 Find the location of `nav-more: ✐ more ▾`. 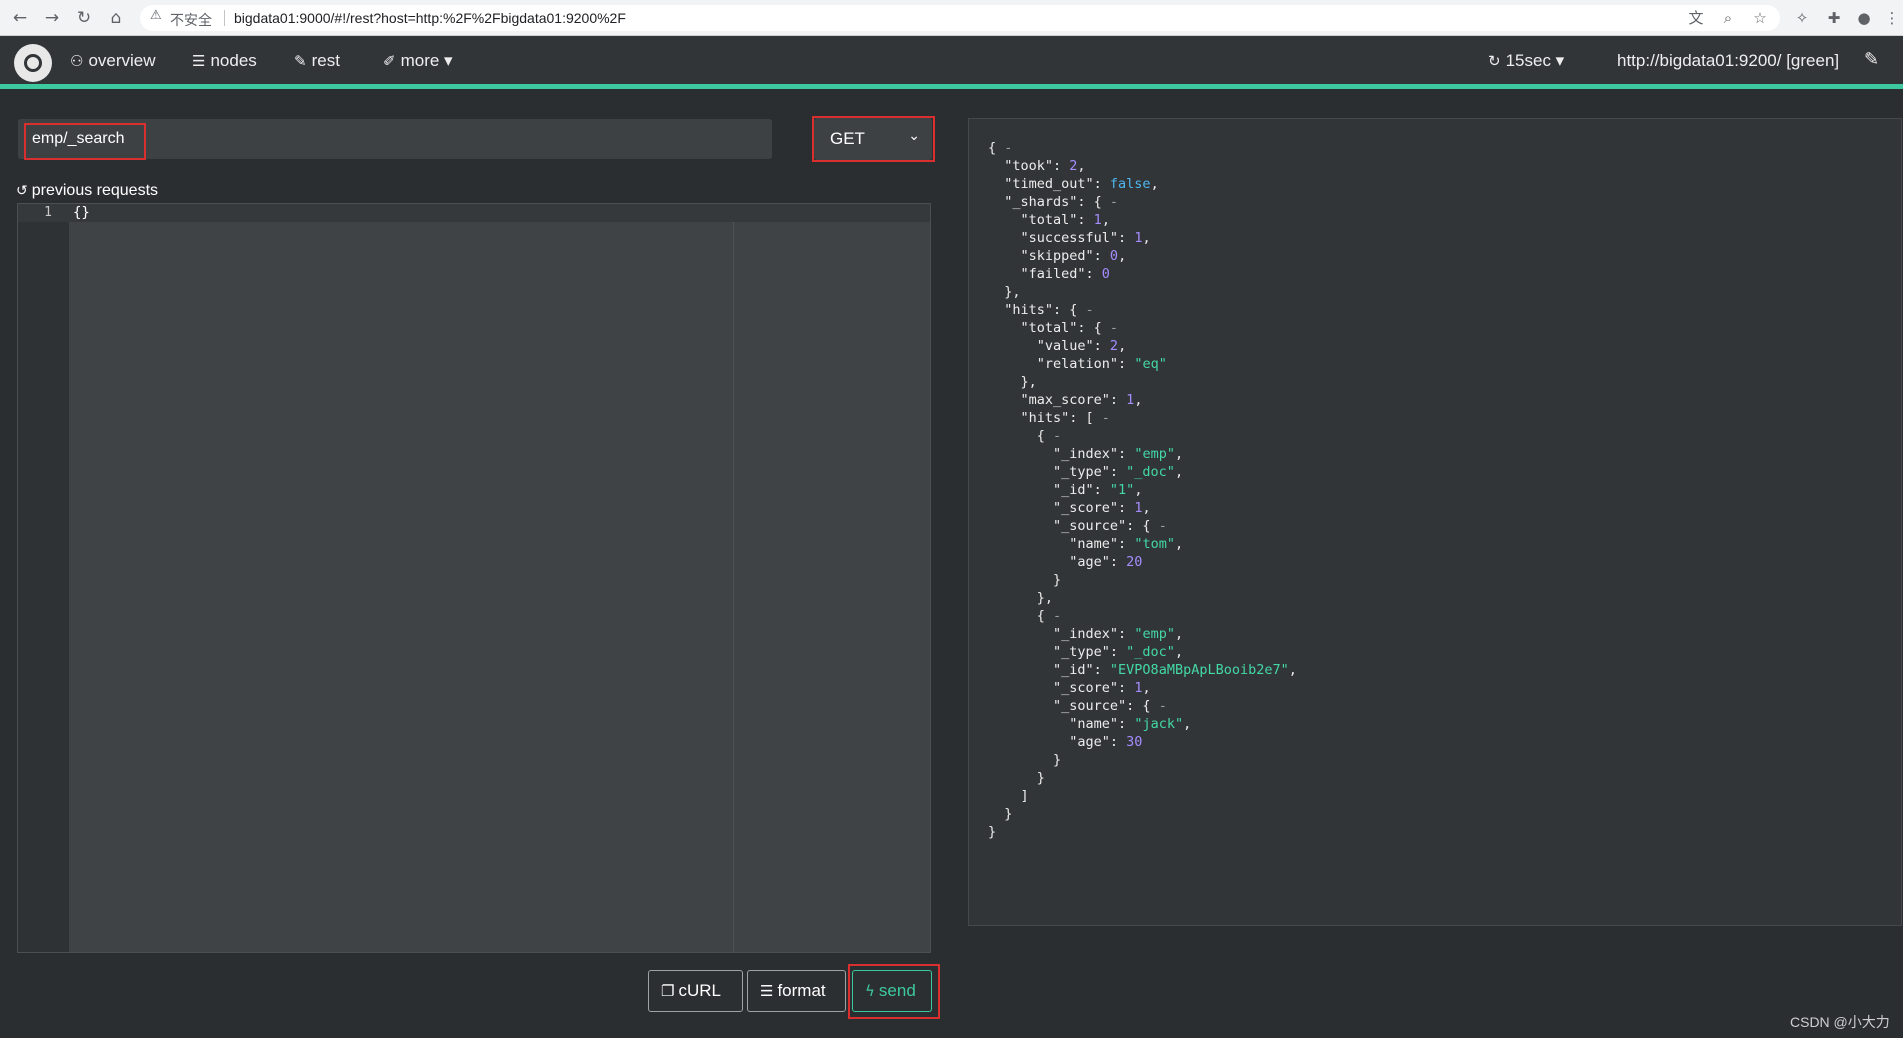

nav-more: ✐ more ▾ is located at coordinates (418, 61).